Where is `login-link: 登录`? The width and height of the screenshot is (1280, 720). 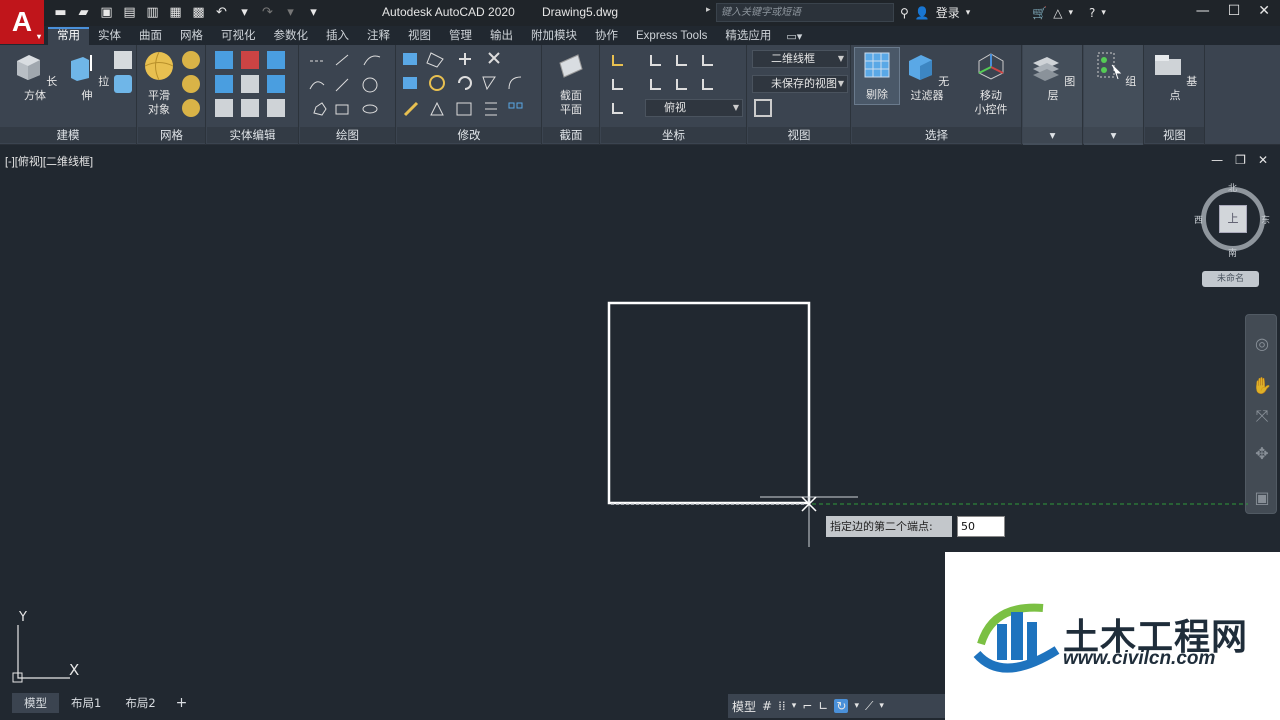 login-link: 登录 is located at coordinates (948, 12).